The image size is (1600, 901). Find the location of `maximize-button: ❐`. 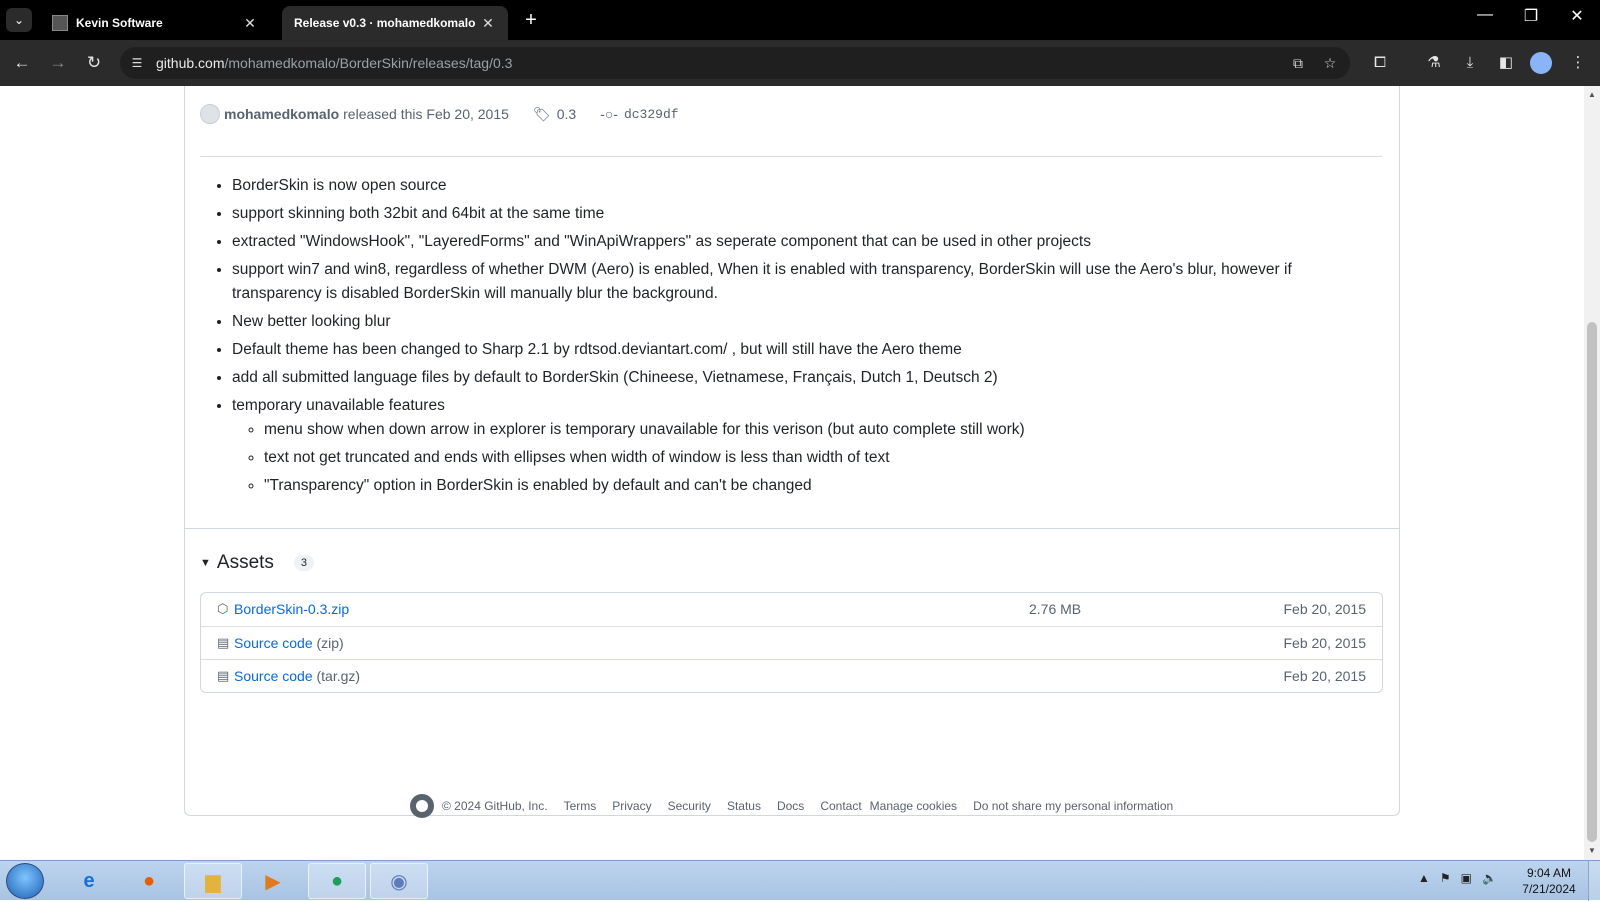

maximize-button: ❐ is located at coordinates (1531, 16).